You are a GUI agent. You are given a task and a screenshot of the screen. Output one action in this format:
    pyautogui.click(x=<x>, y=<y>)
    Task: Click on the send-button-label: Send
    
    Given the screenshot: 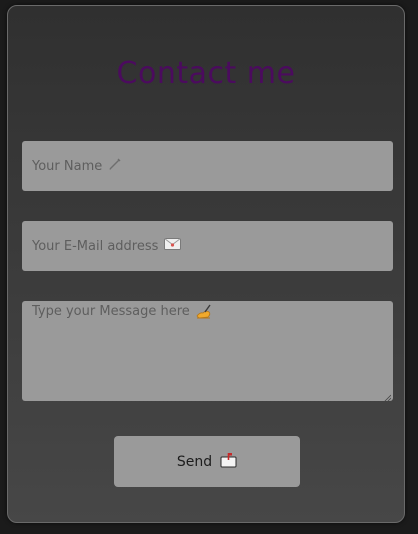 What is the action you would take?
    pyautogui.click(x=194, y=461)
    